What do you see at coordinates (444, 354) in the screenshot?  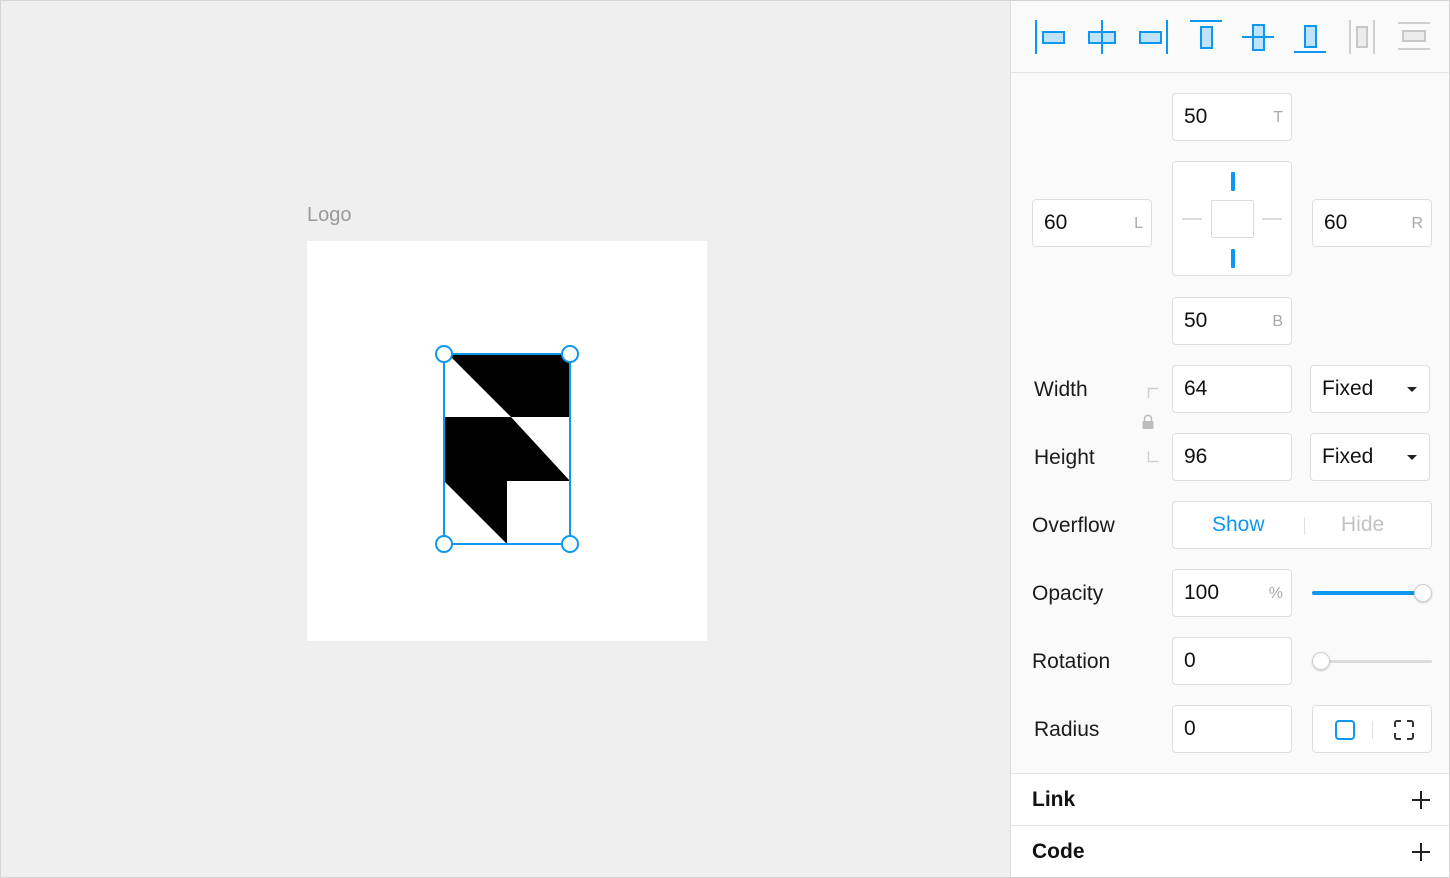 I see `resize-handle-top-left` at bounding box center [444, 354].